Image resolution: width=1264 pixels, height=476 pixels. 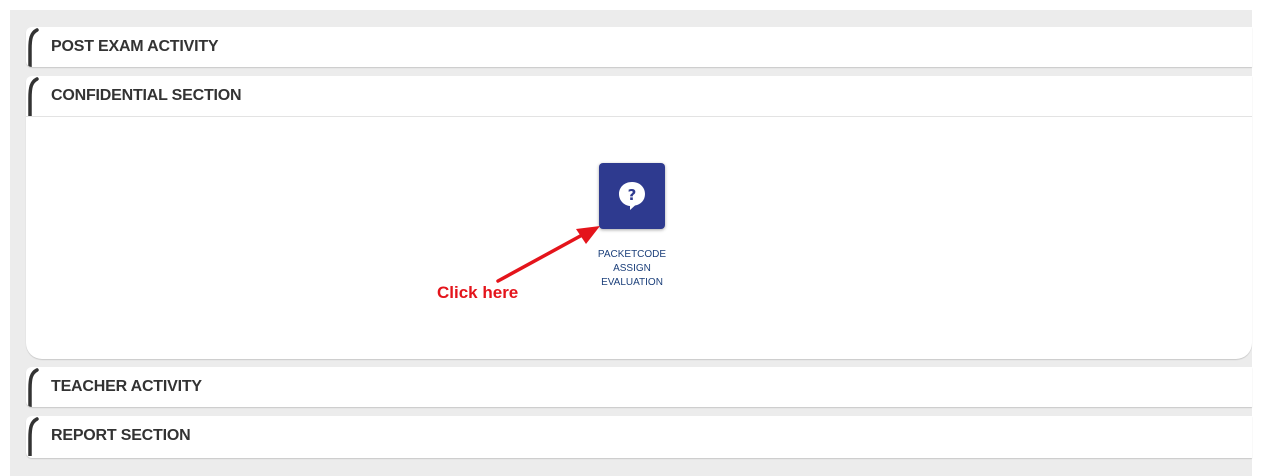 I want to click on section-header-post-exam-activity: POST EXAM ACTIVITY, so click(x=639, y=47).